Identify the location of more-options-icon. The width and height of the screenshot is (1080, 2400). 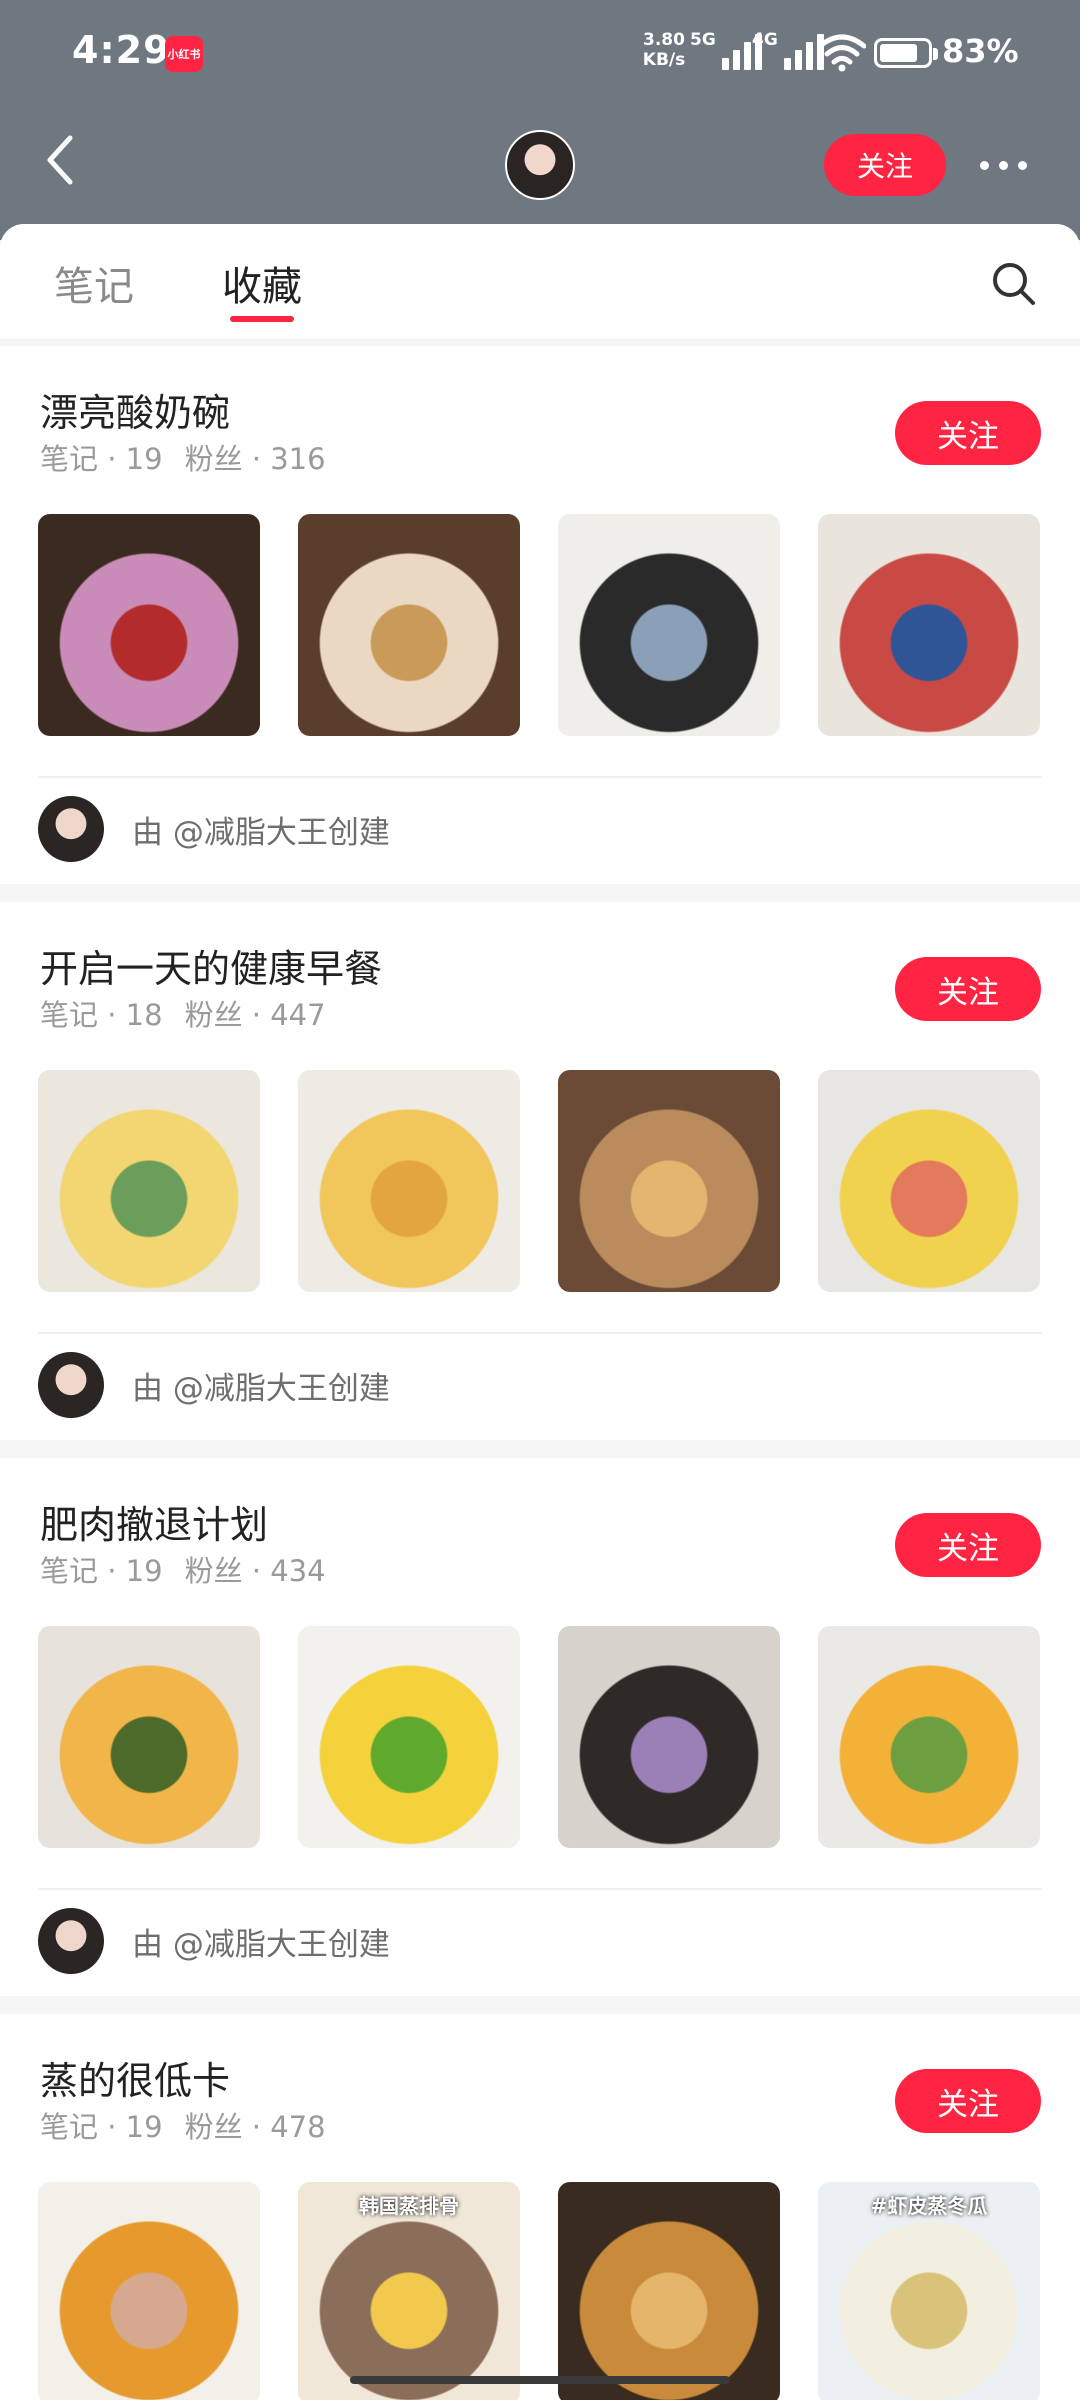
(1010, 165).